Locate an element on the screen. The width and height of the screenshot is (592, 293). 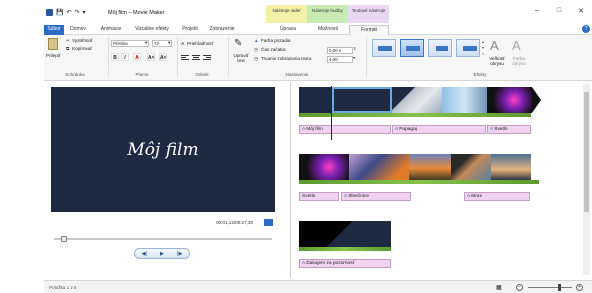
outline-size-button: Veľkosť obrysu is located at coordinates (497, 61).